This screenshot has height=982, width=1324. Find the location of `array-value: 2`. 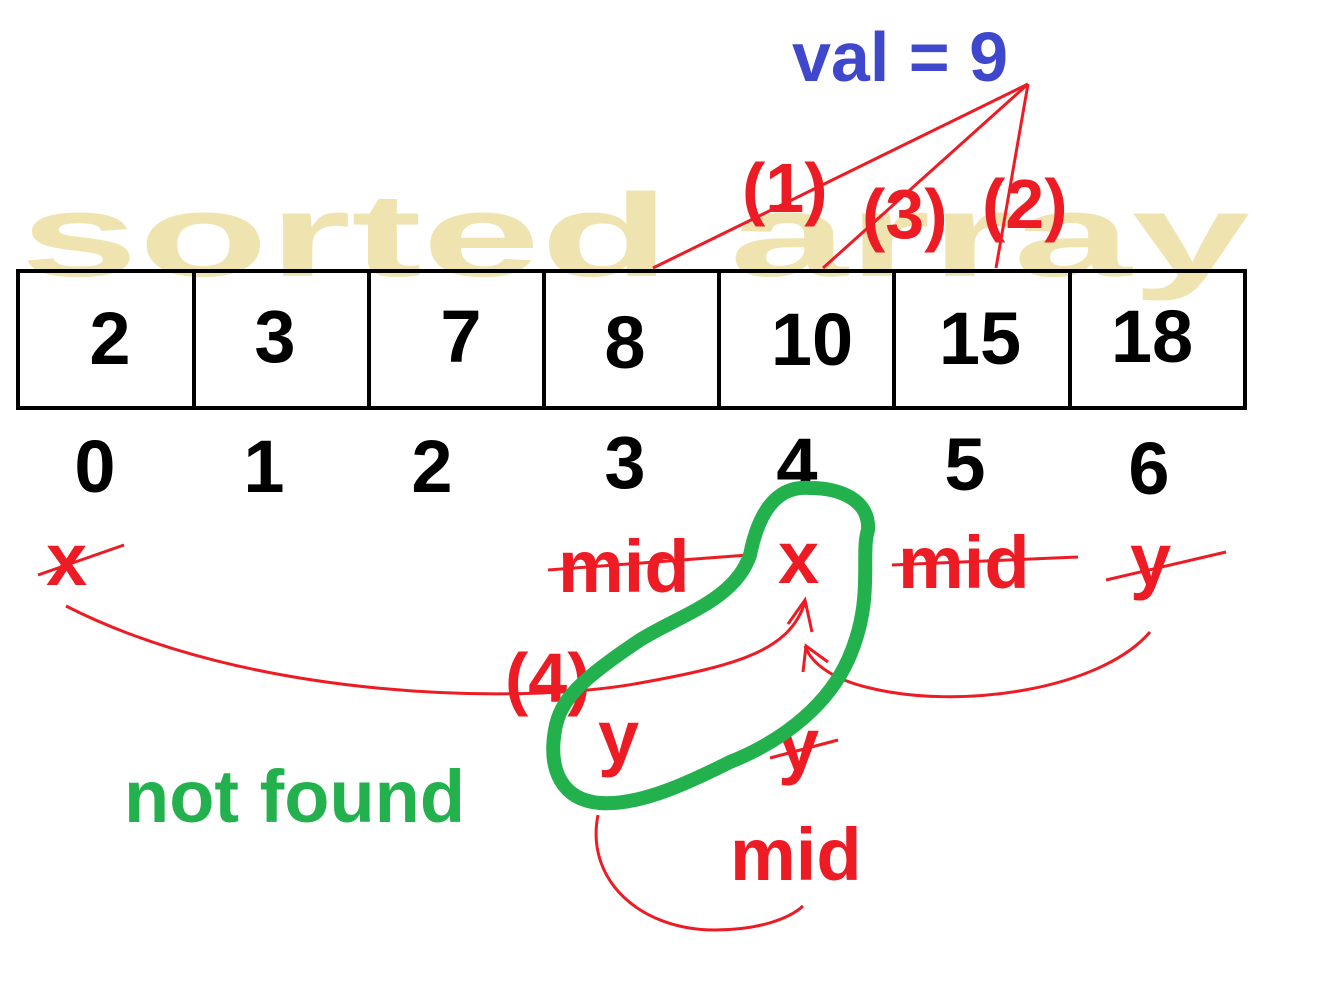

array-value: 2 is located at coordinates (109, 338).